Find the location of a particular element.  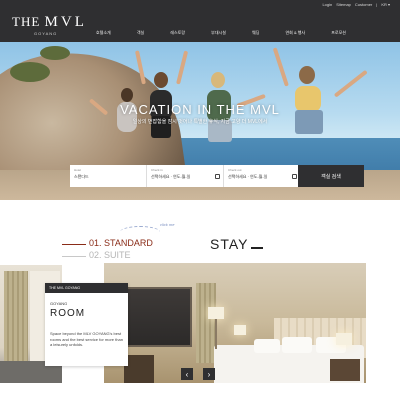

nav-item-rooms: 객실 is located at coordinates (140, 33).